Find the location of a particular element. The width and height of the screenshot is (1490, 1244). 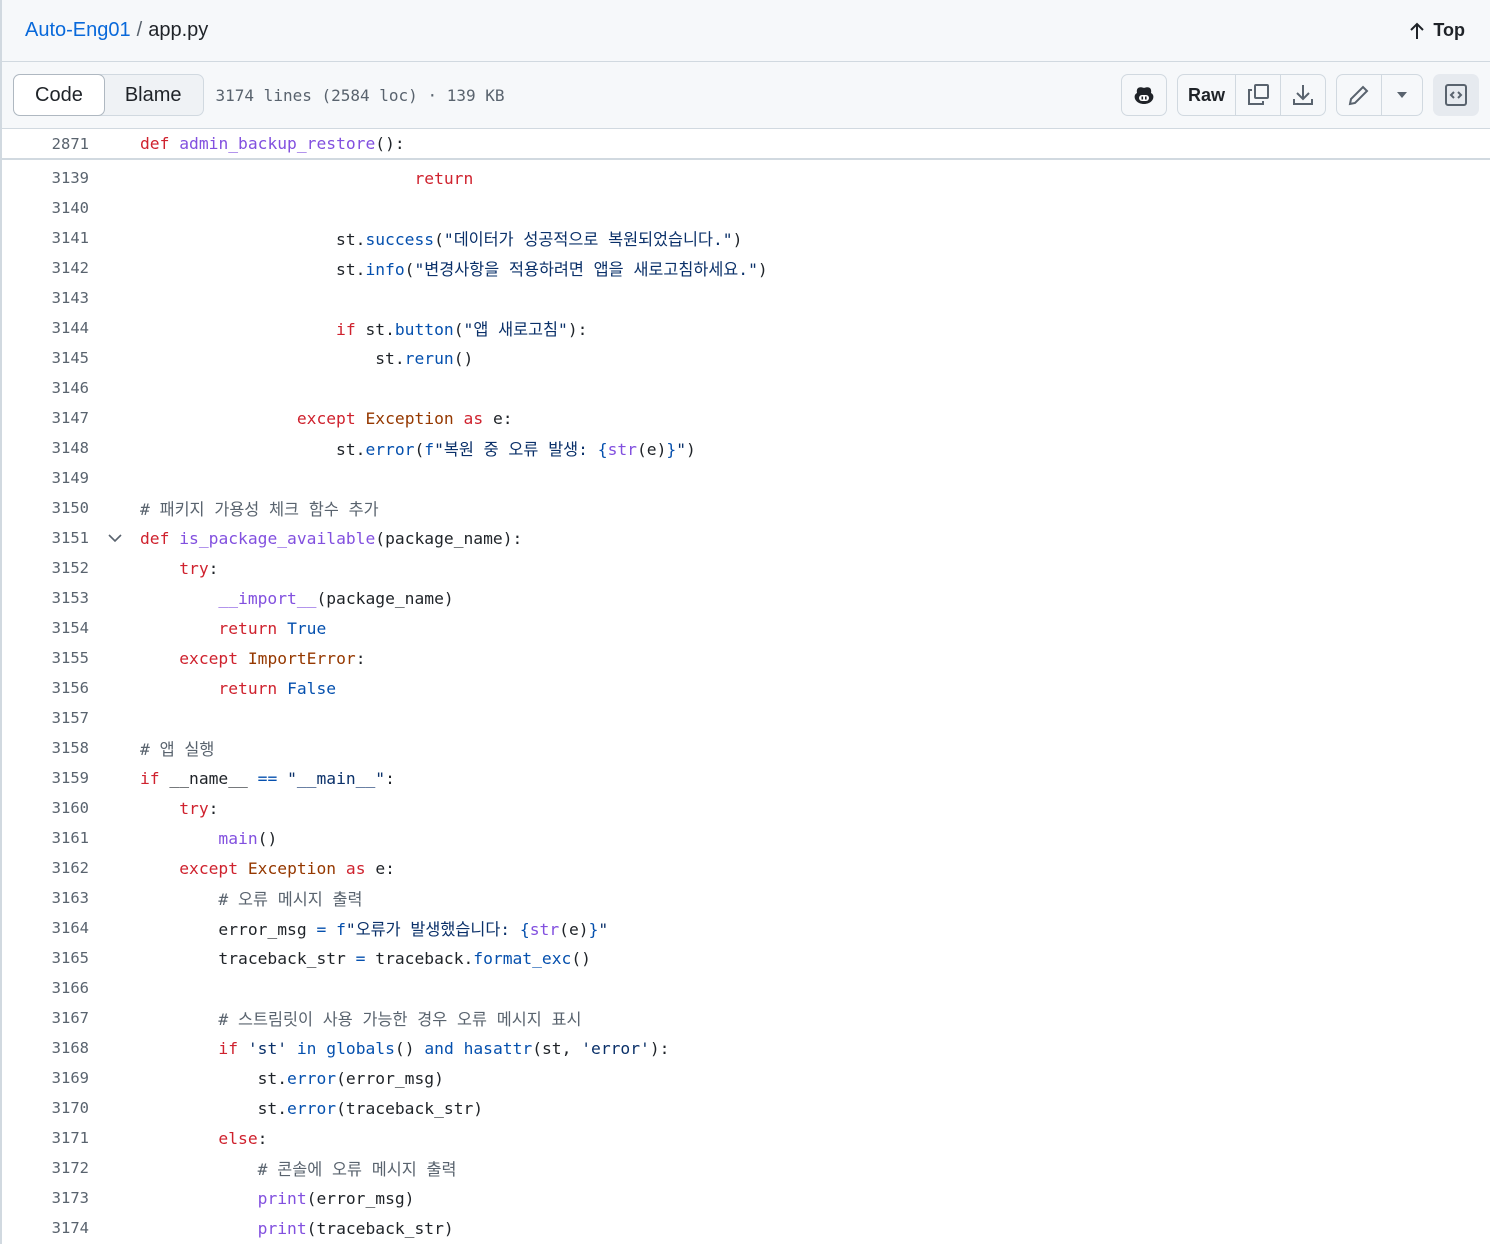

copy-icon is located at coordinates (1258, 95).